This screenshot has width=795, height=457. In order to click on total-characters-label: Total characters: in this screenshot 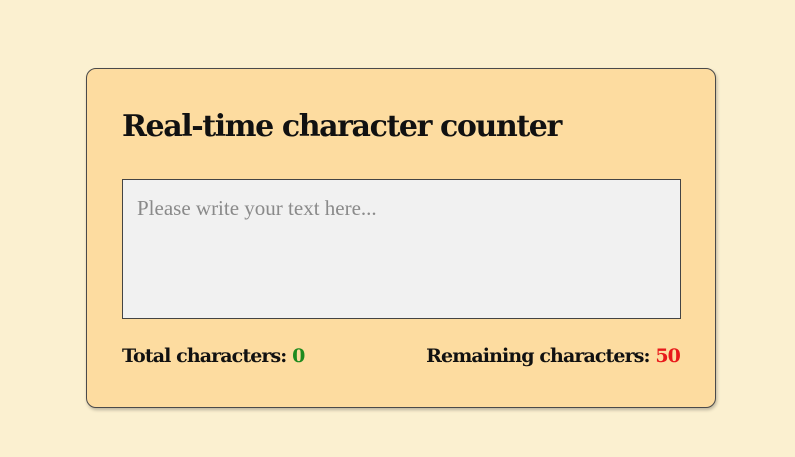, I will do `click(207, 356)`.